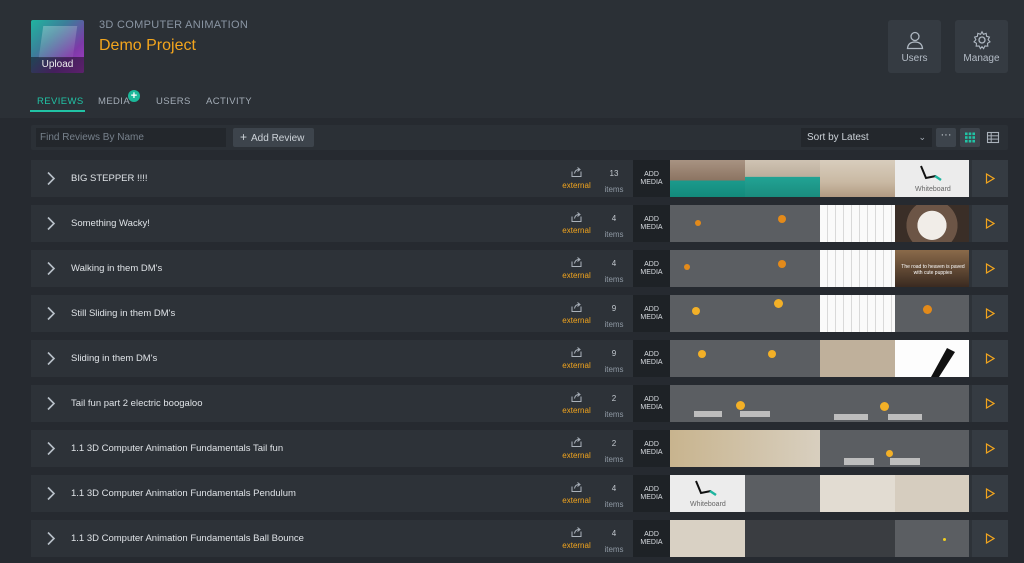 The width and height of the screenshot is (1024, 563). Describe the element at coordinates (914, 58) in the screenshot. I see `users-button-label: Users` at that location.